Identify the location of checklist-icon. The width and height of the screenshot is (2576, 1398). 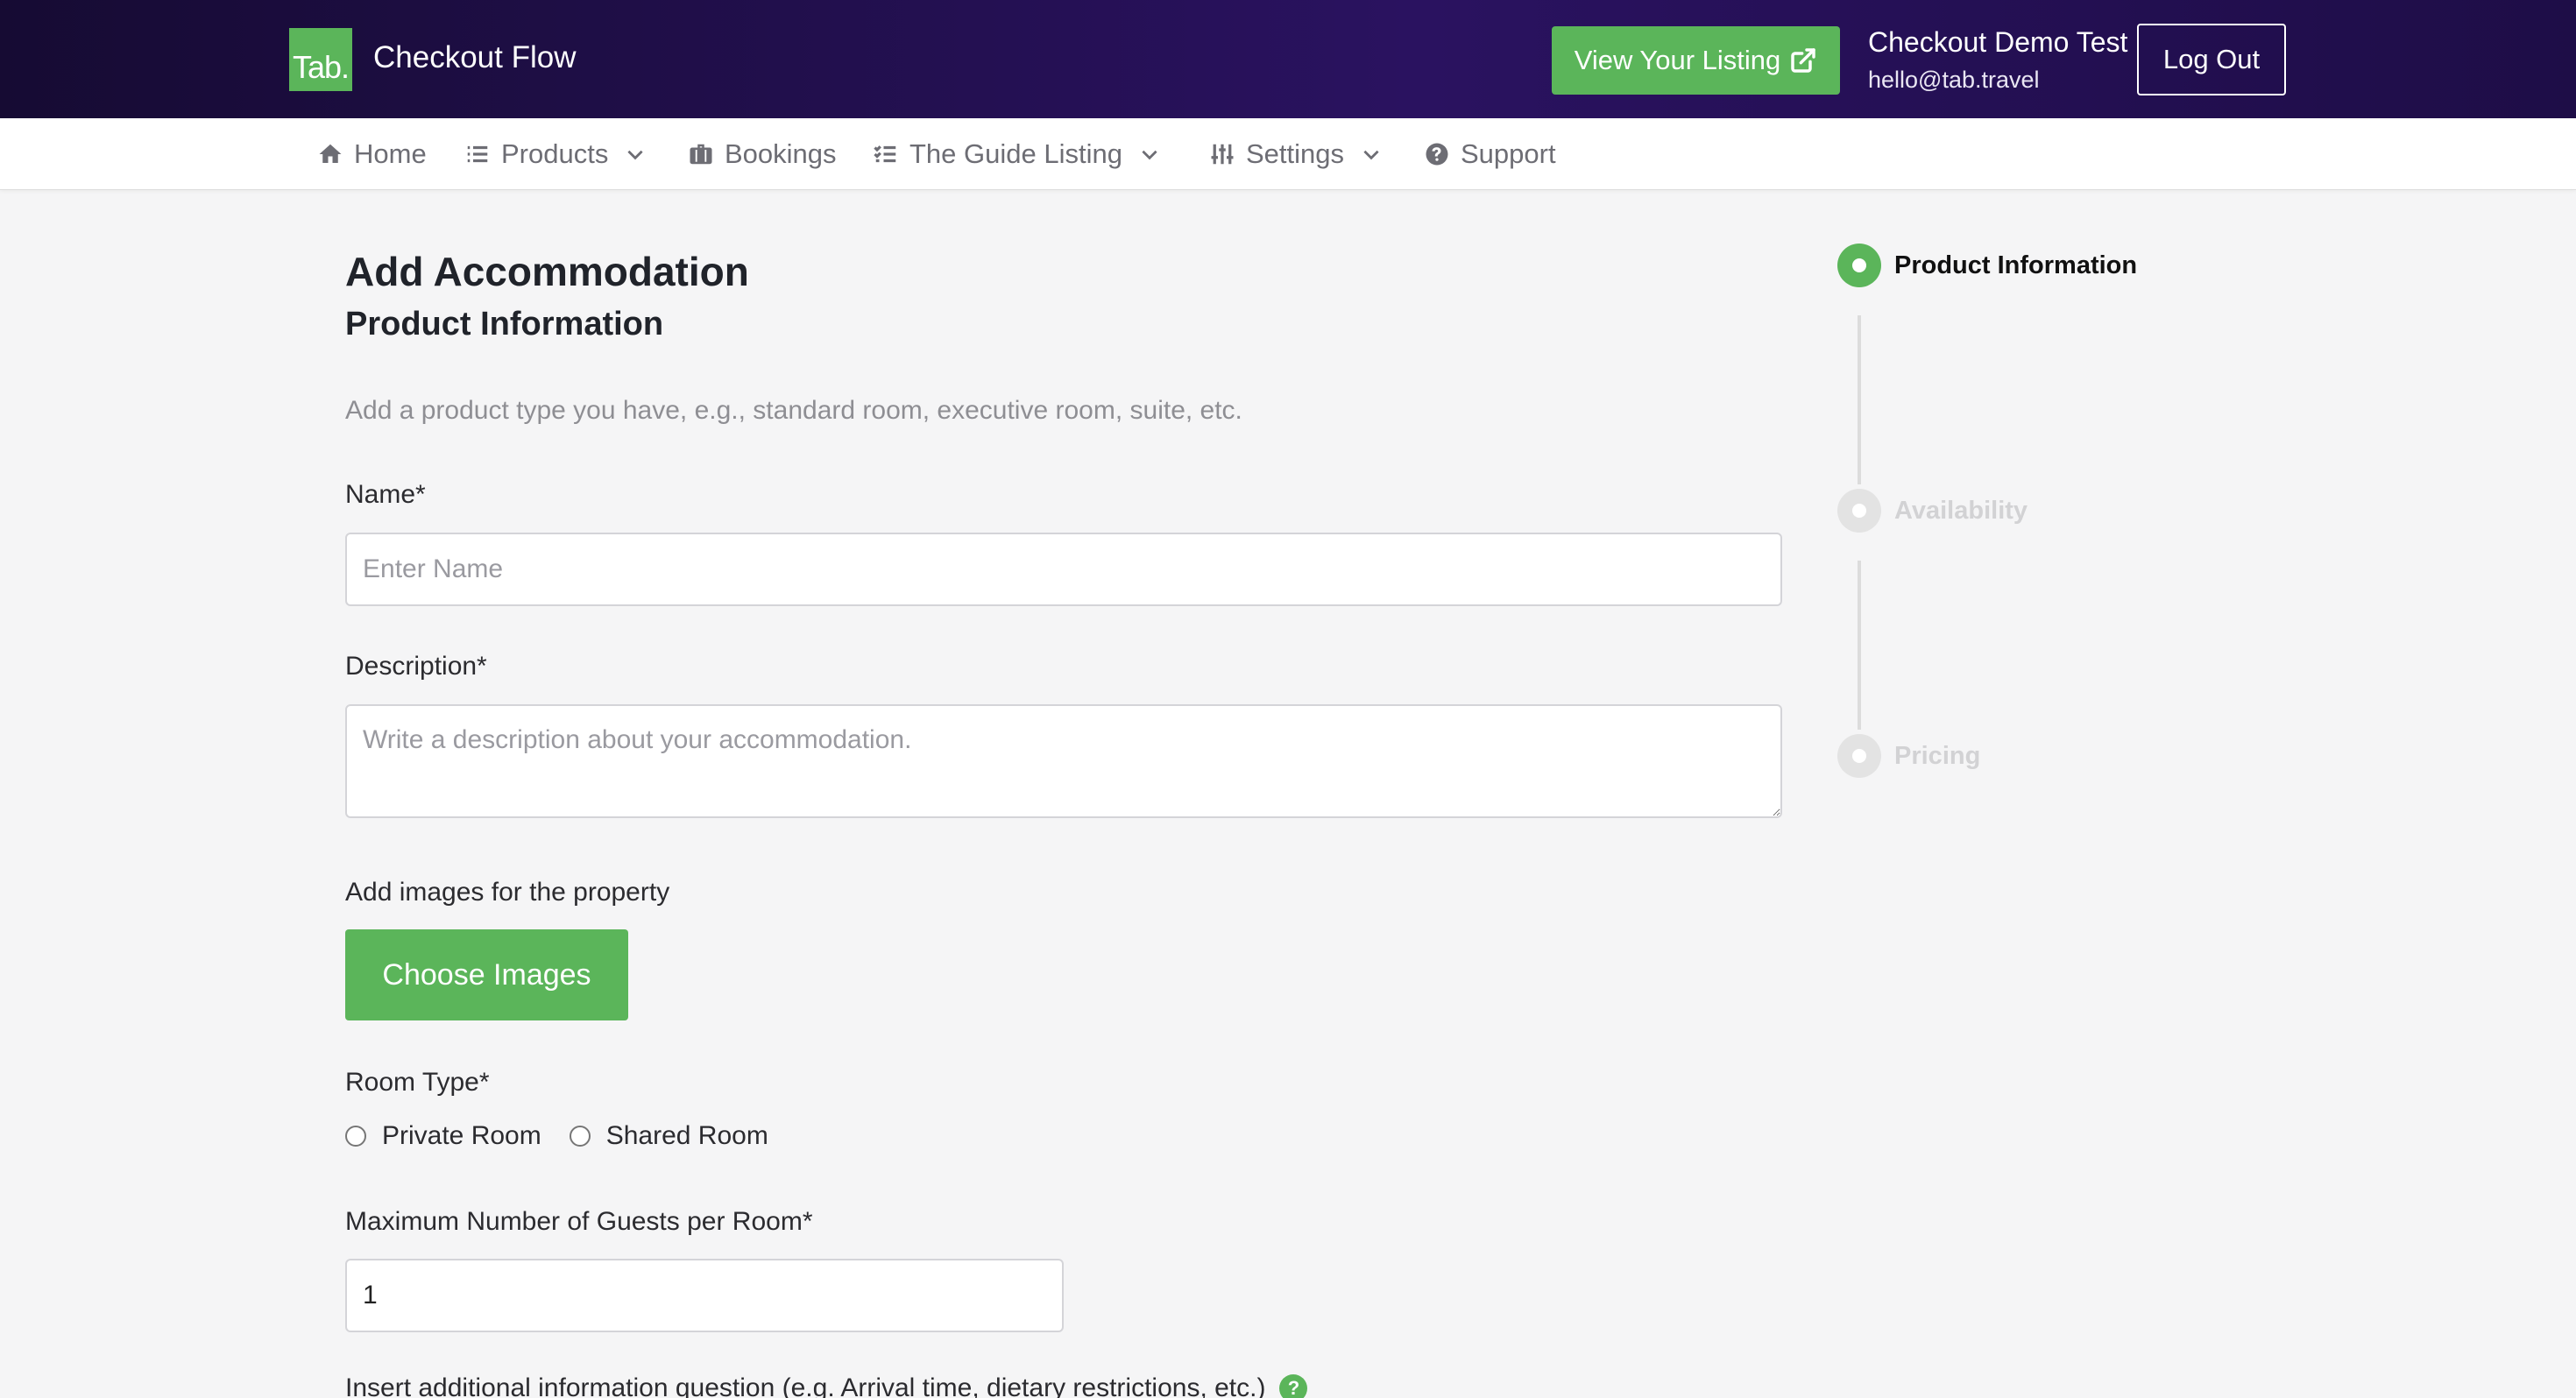
(885, 154).